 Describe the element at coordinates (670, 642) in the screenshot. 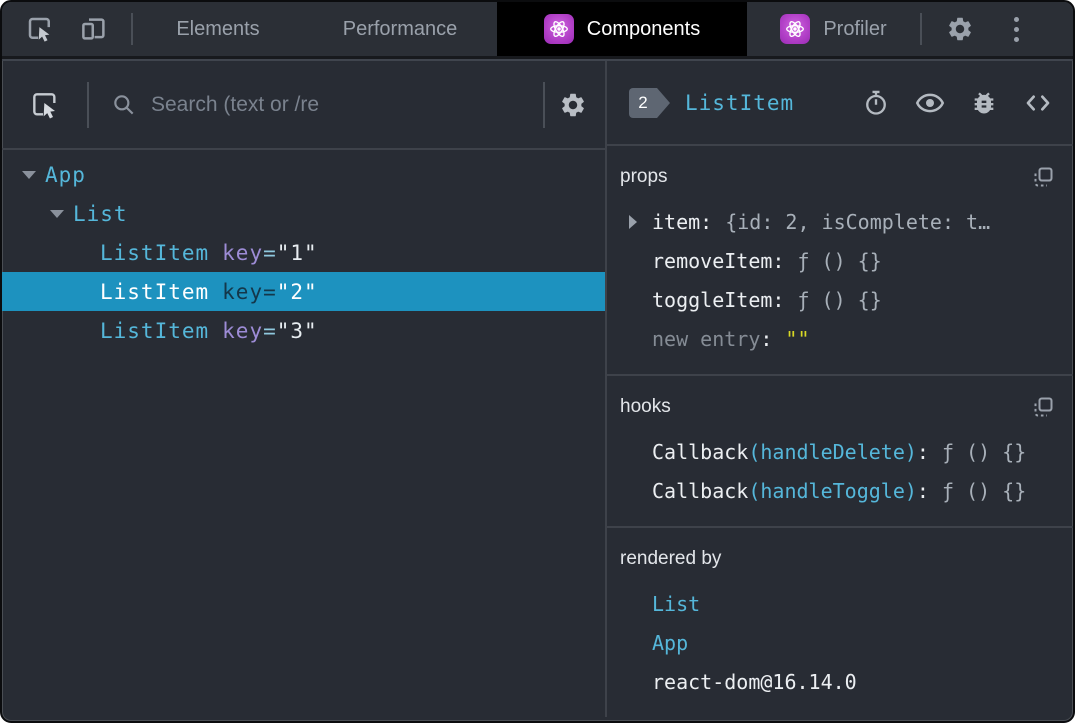

I see `owner-component-name: App` at that location.